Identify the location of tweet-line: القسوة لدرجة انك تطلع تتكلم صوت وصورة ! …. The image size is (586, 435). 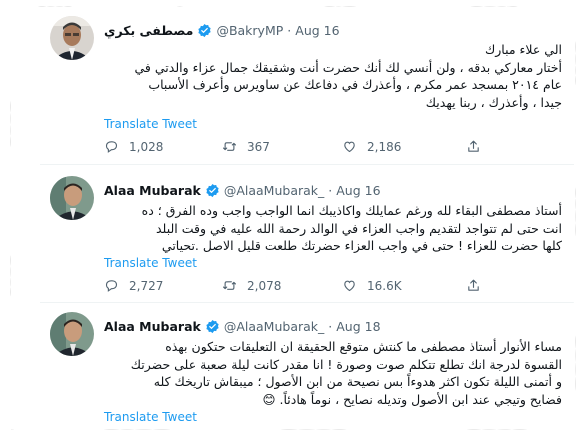
(346, 364).